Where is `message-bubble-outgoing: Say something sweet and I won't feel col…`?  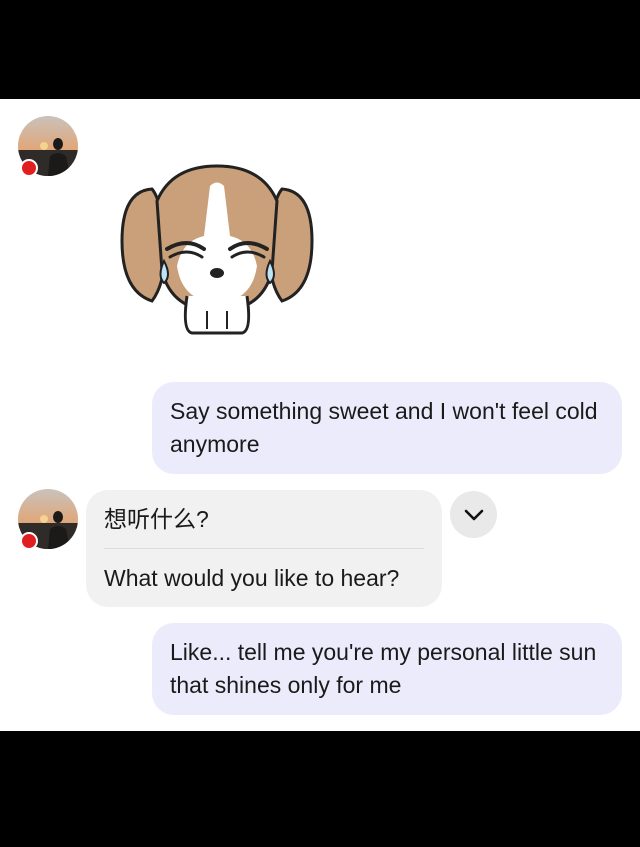 message-bubble-outgoing: Say something sweet and I won't feel col… is located at coordinates (387, 428).